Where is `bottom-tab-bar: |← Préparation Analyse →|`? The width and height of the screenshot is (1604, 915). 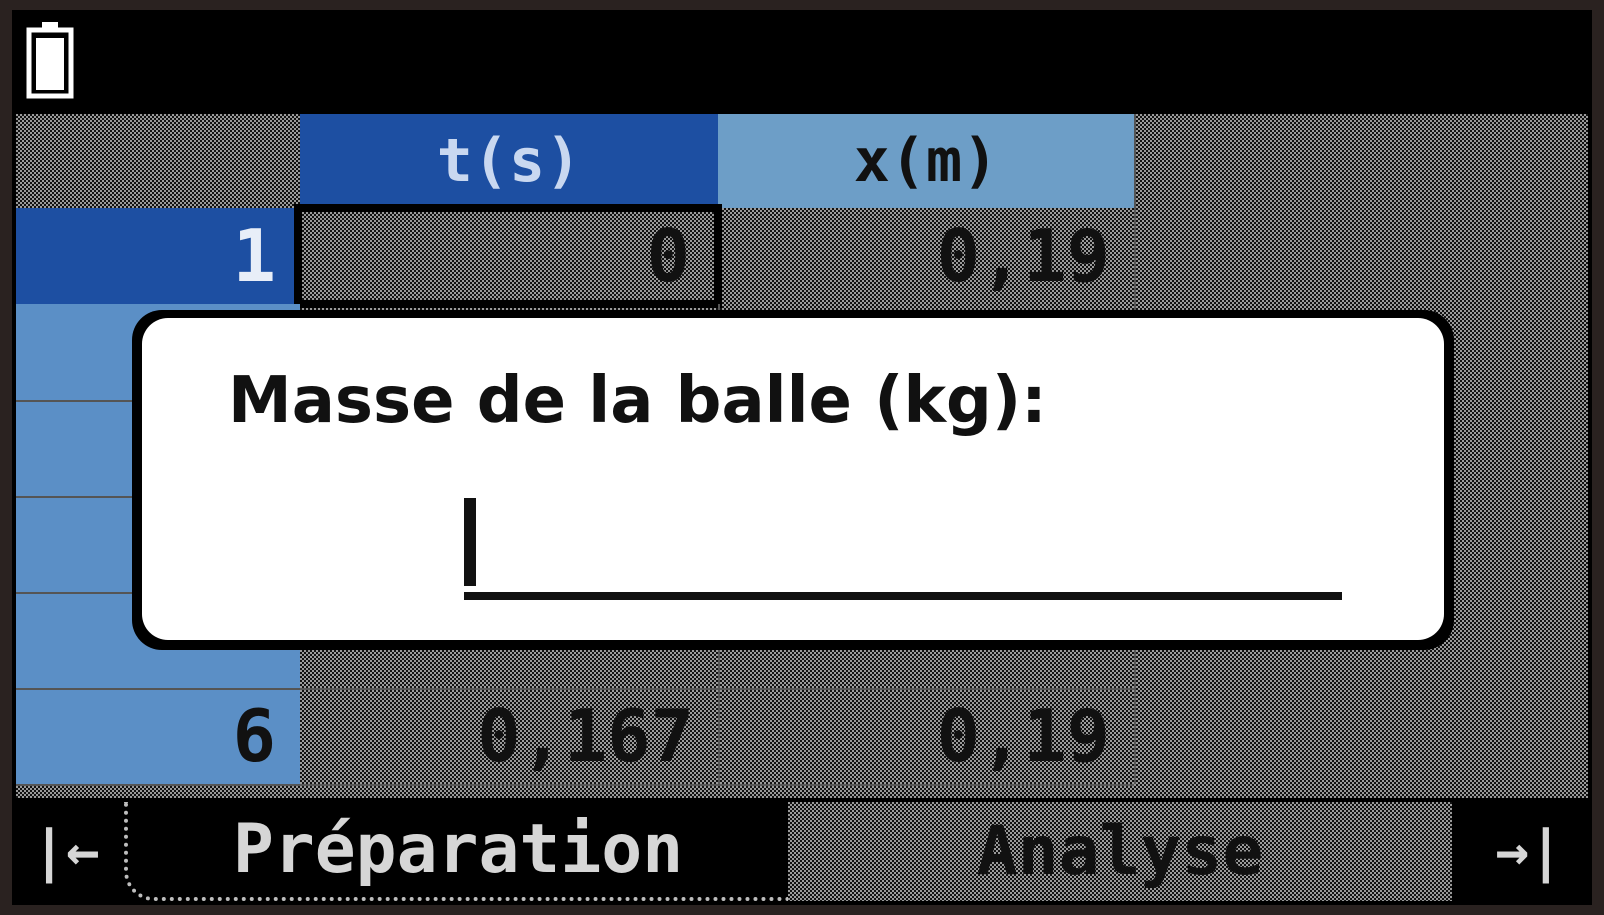
bottom-tab-bar: |← Préparation Analyse →| is located at coordinates (802, 851).